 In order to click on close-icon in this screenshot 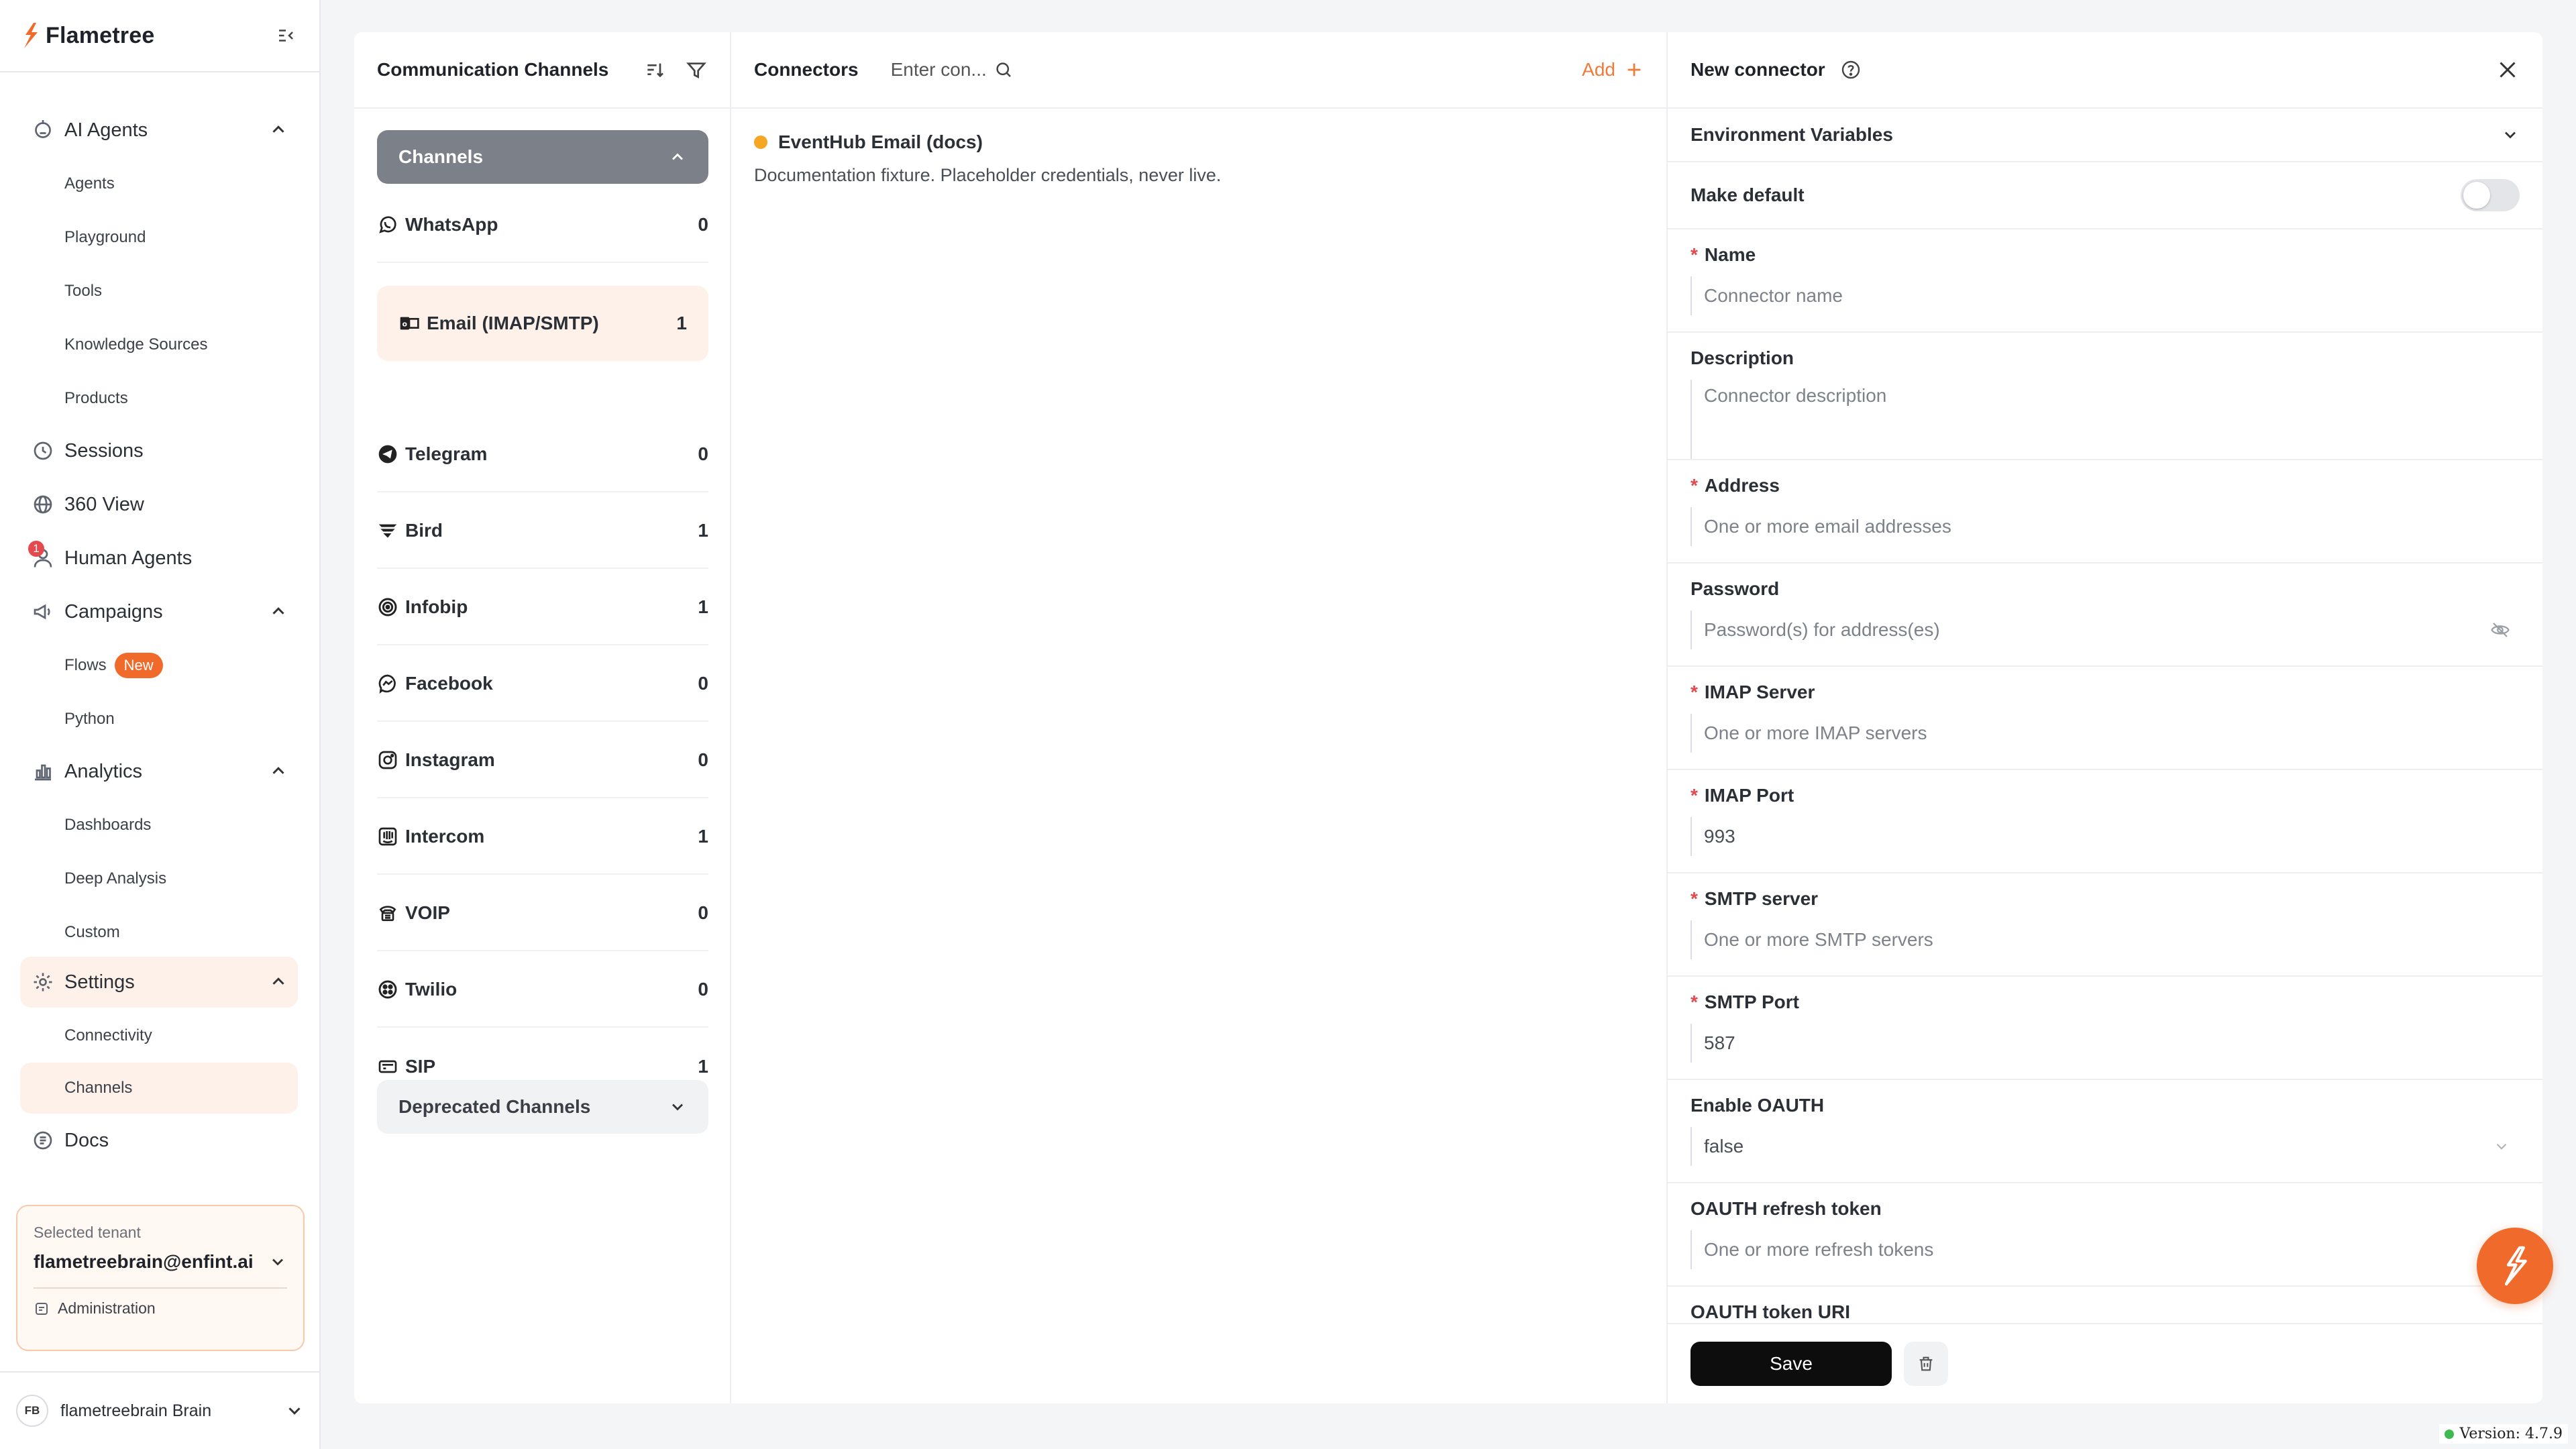, I will do `click(2508, 70)`.